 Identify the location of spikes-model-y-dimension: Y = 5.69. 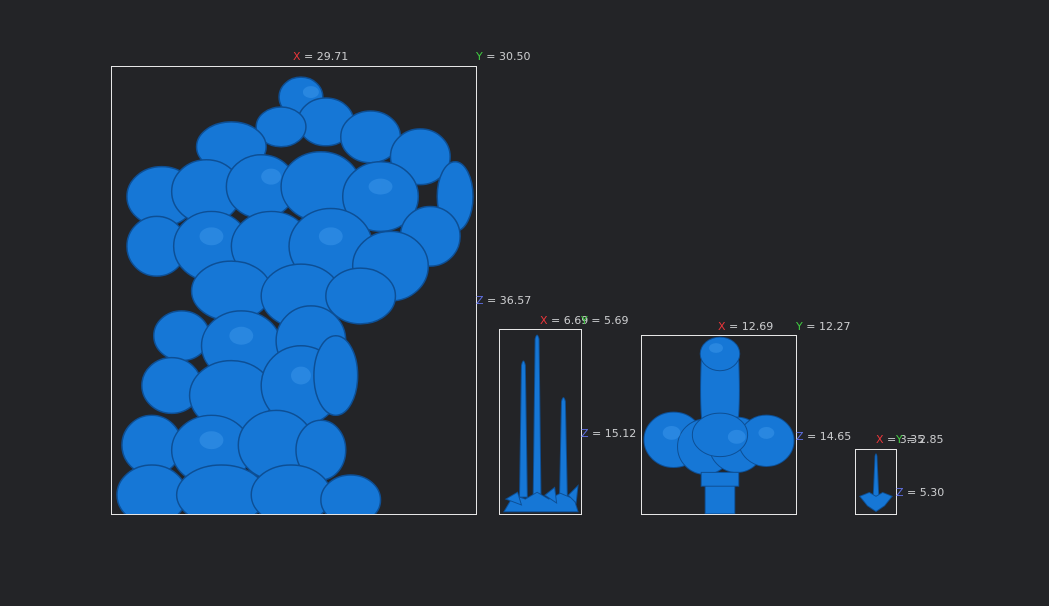
(605, 320).